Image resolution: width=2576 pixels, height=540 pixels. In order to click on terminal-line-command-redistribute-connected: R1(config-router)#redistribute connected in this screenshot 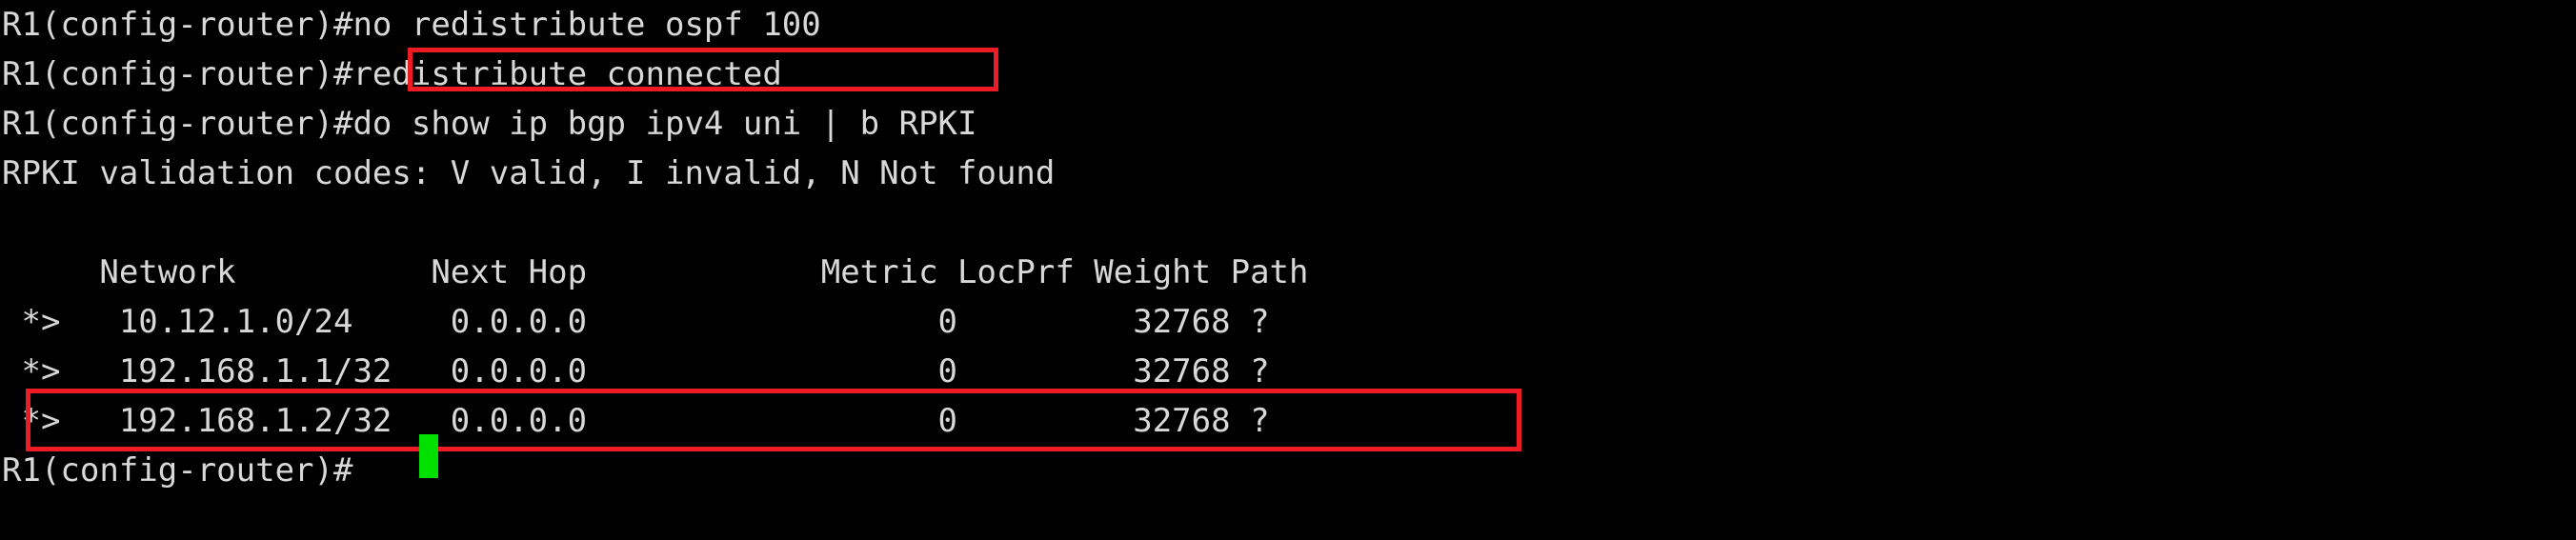, I will do `click(392, 74)`.